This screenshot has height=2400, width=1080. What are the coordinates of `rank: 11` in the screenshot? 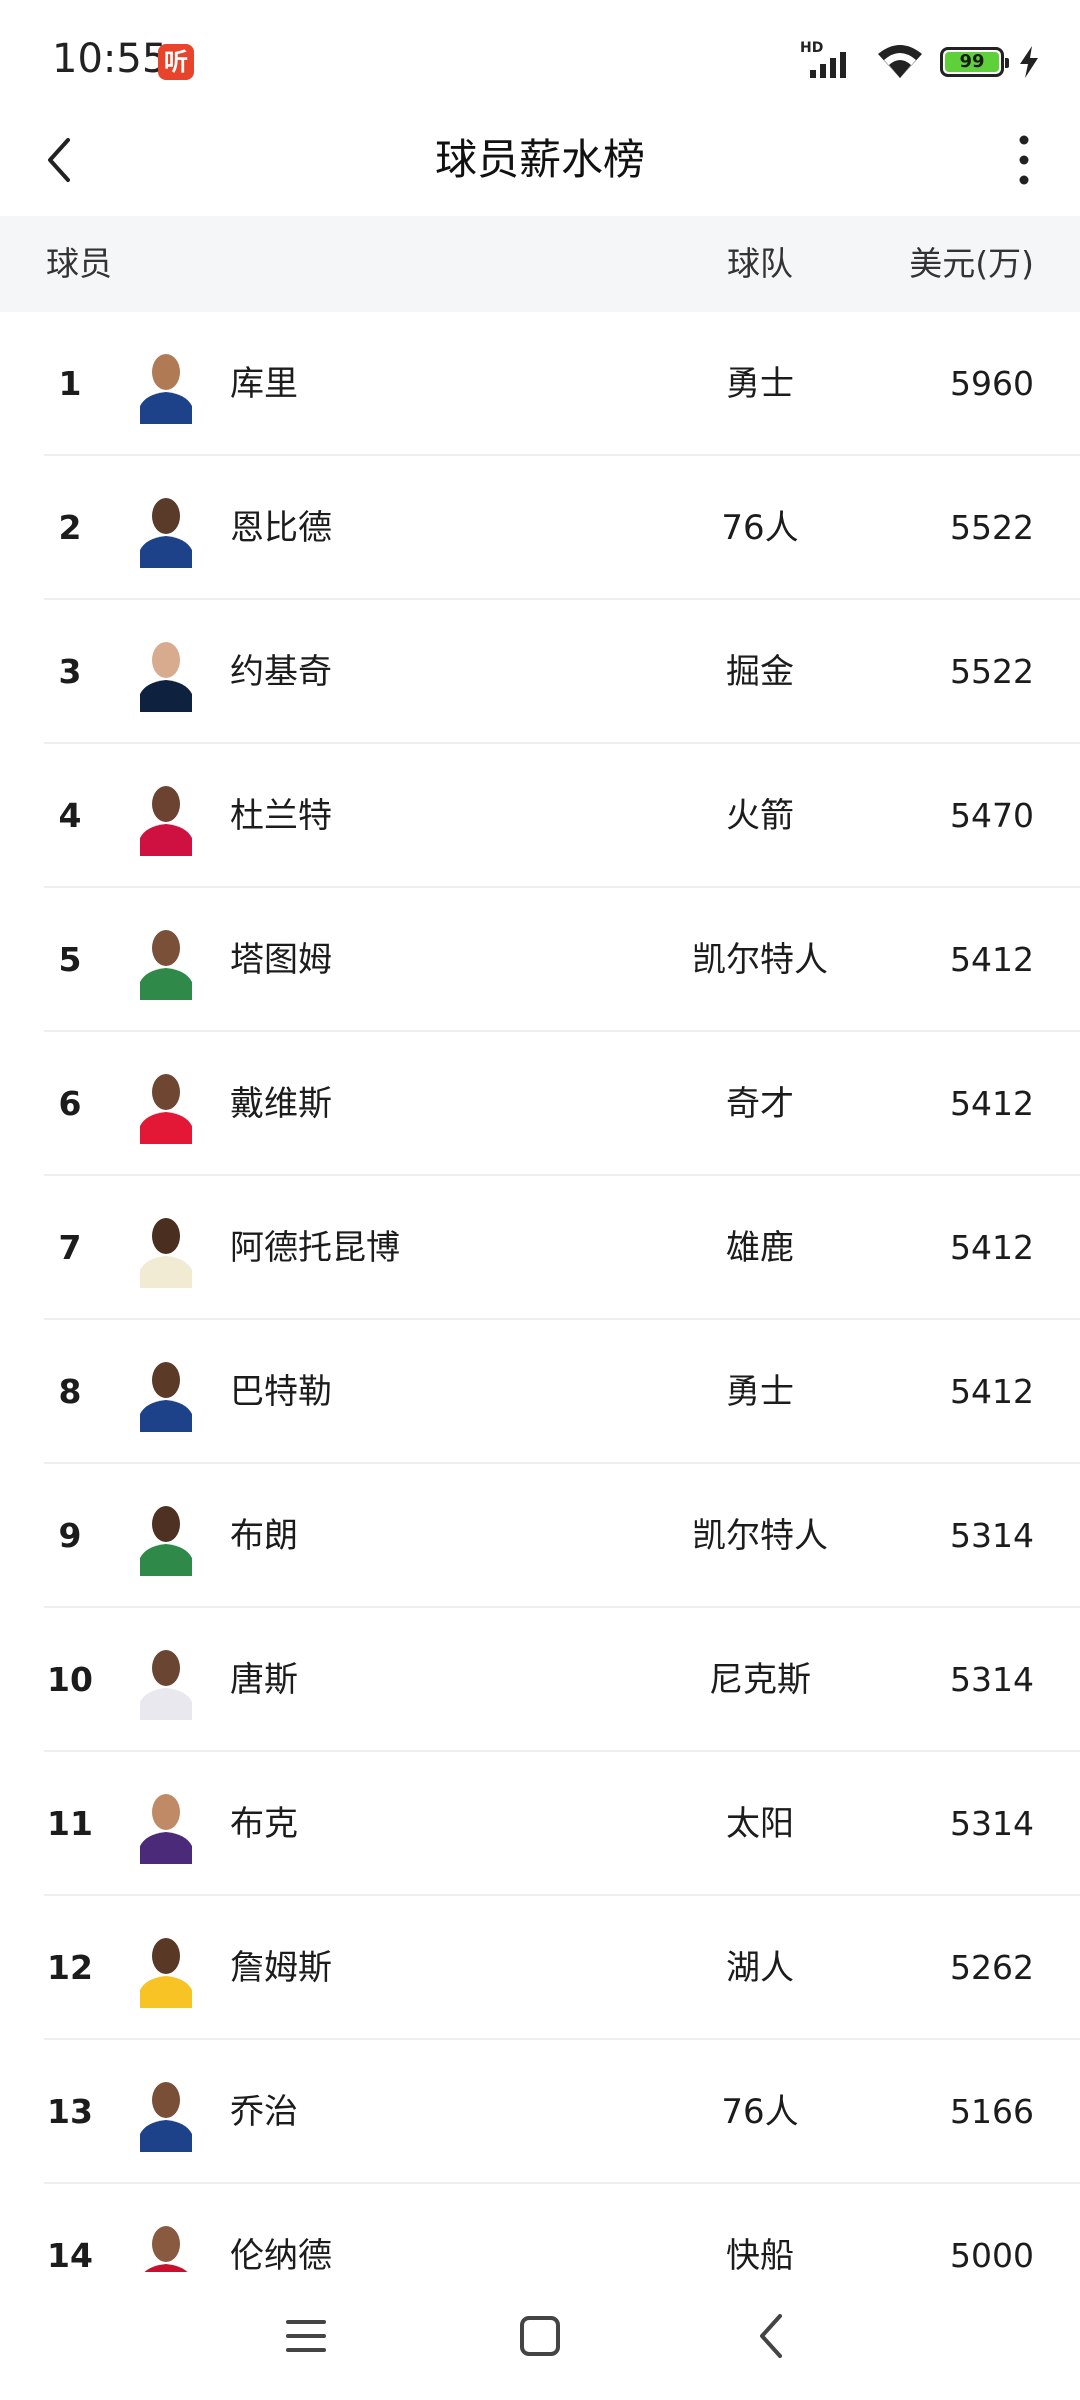 It's located at (70, 1823).